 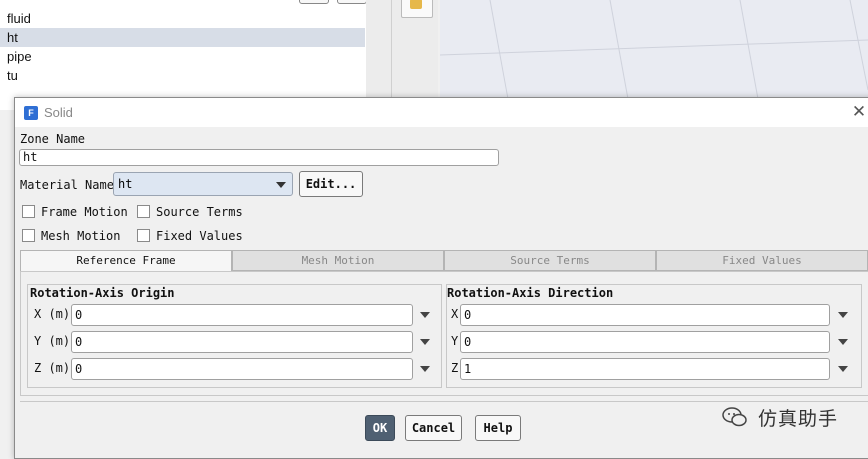 What do you see at coordinates (498, 428) in the screenshot?
I see `help-button: Help` at bounding box center [498, 428].